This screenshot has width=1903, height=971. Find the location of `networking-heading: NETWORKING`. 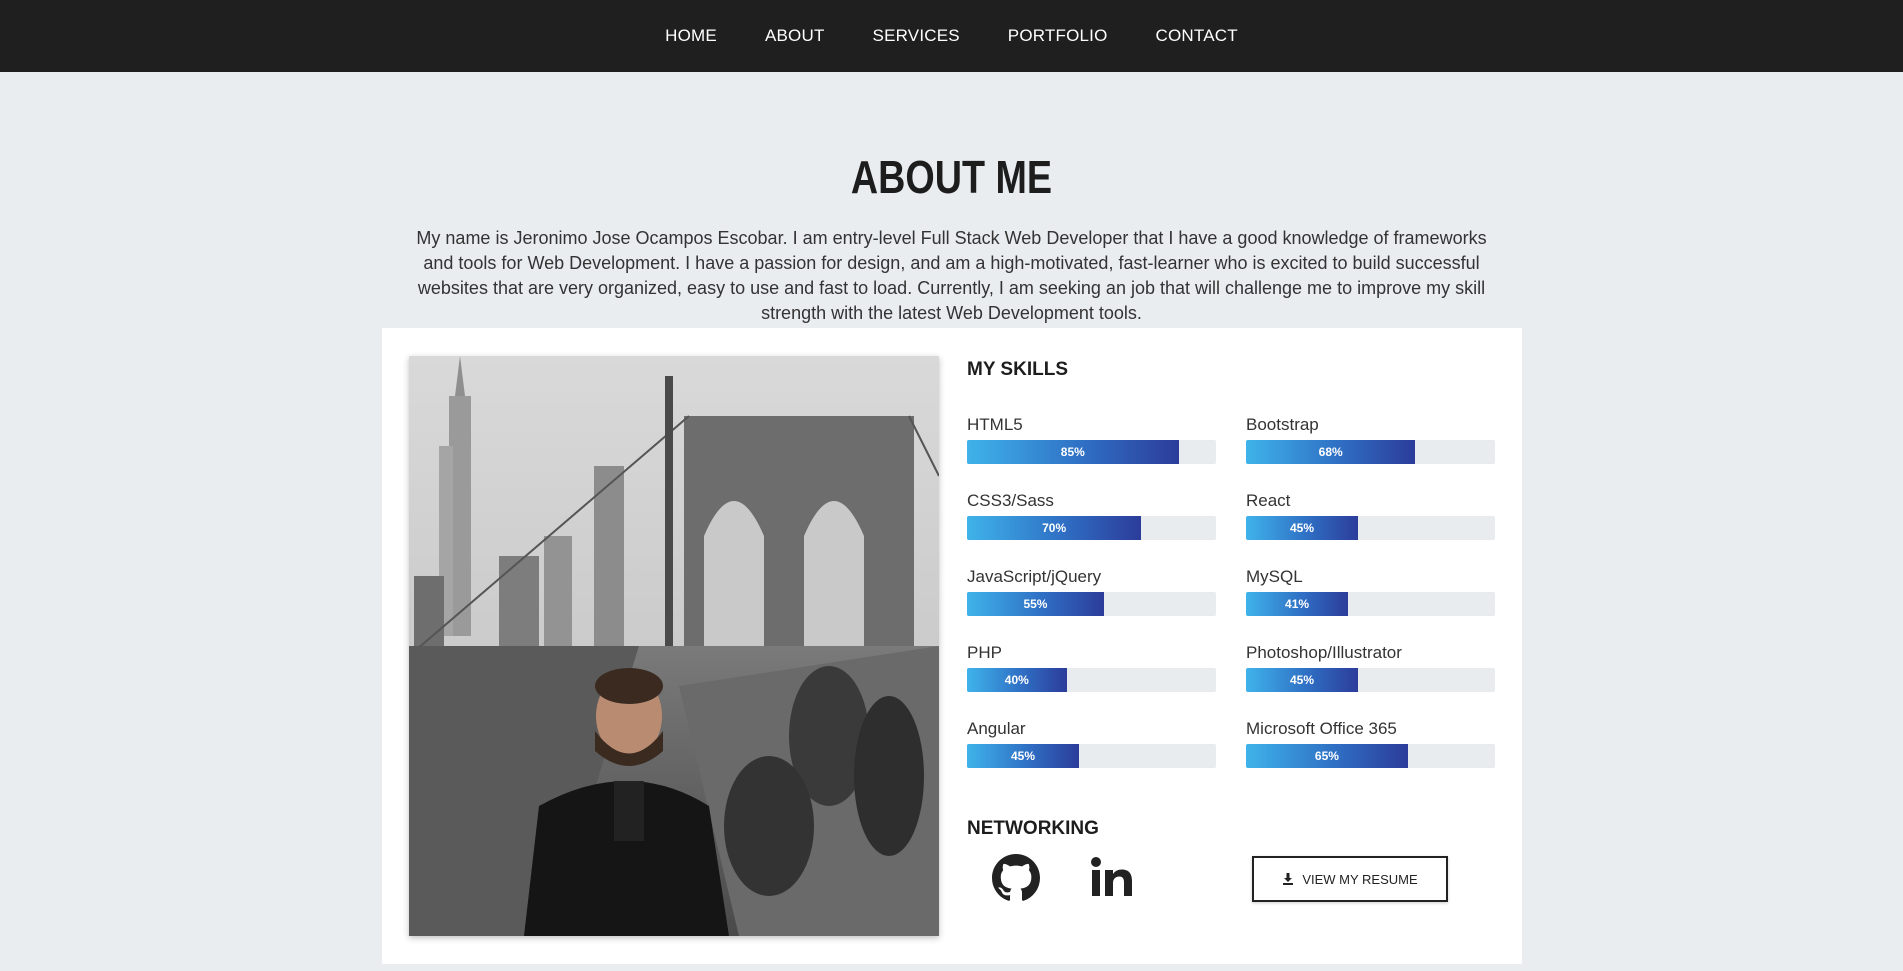

networking-heading: NETWORKING is located at coordinates (1033, 828).